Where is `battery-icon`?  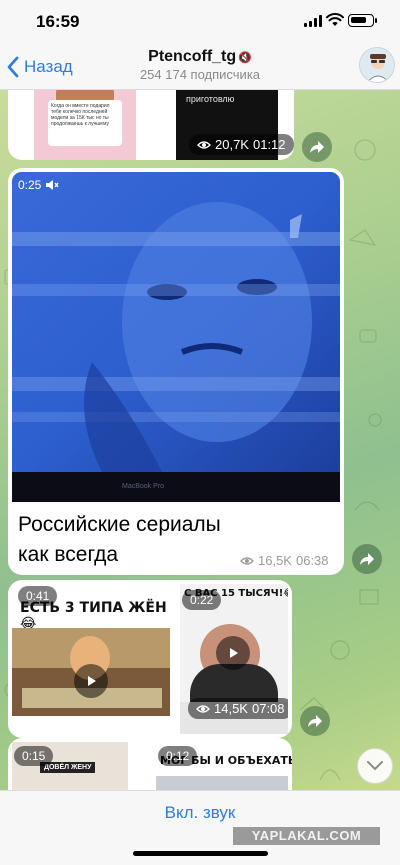 battery-icon is located at coordinates (362, 20).